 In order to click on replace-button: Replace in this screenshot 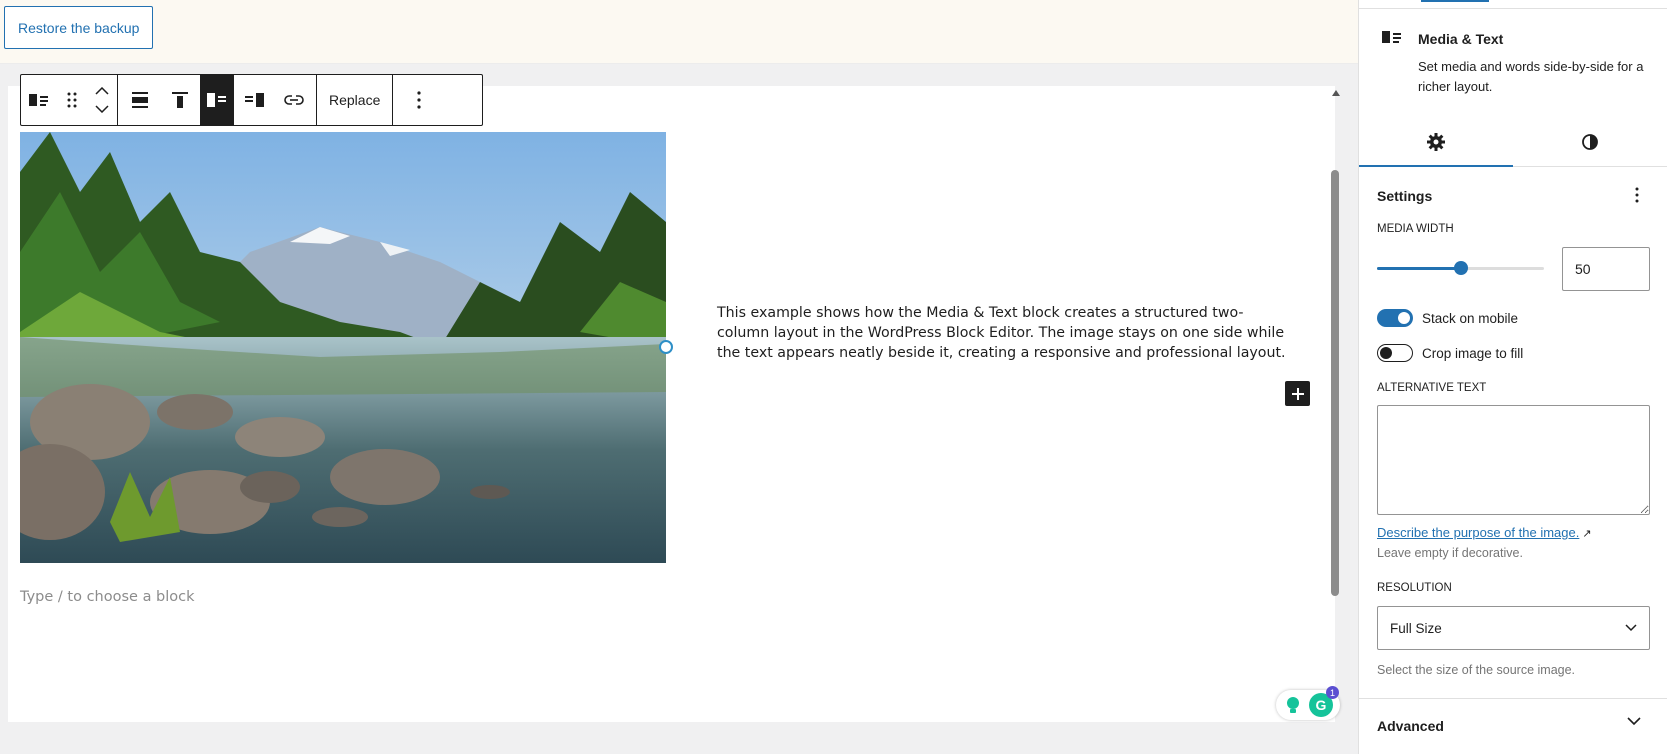, I will do `click(354, 100)`.